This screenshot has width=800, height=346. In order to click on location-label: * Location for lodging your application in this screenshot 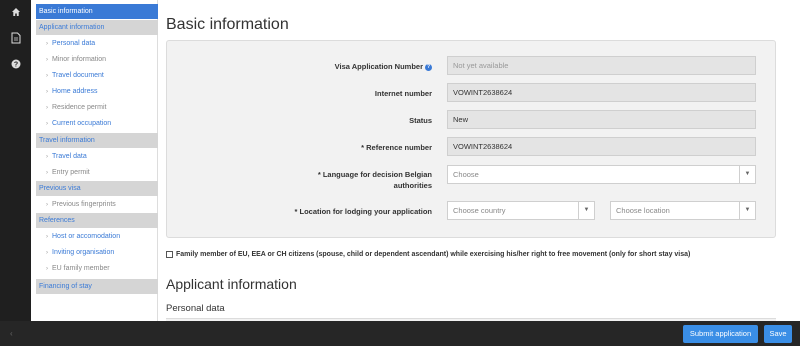, I will do `click(363, 211)`.